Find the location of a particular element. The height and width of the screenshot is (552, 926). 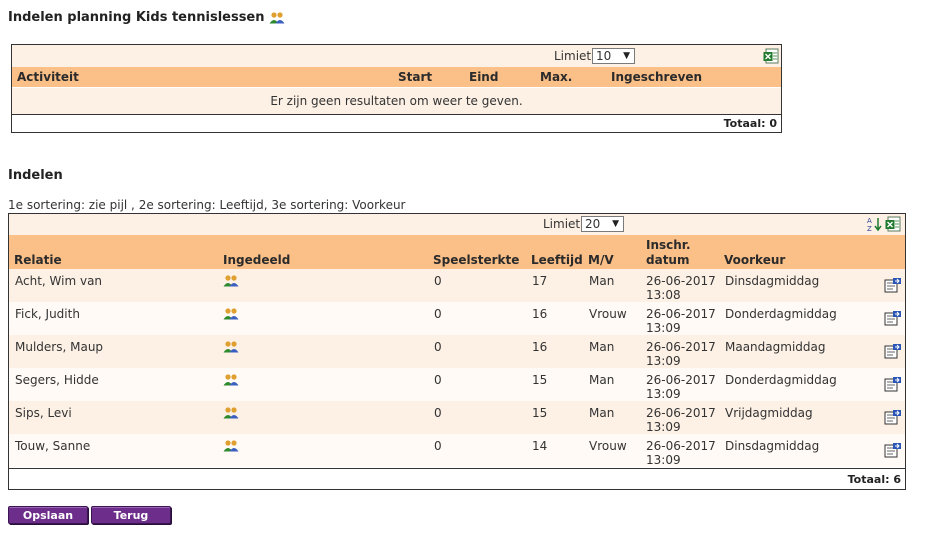

cell-leeftijd: 14 is located at coordinates (540, 446).